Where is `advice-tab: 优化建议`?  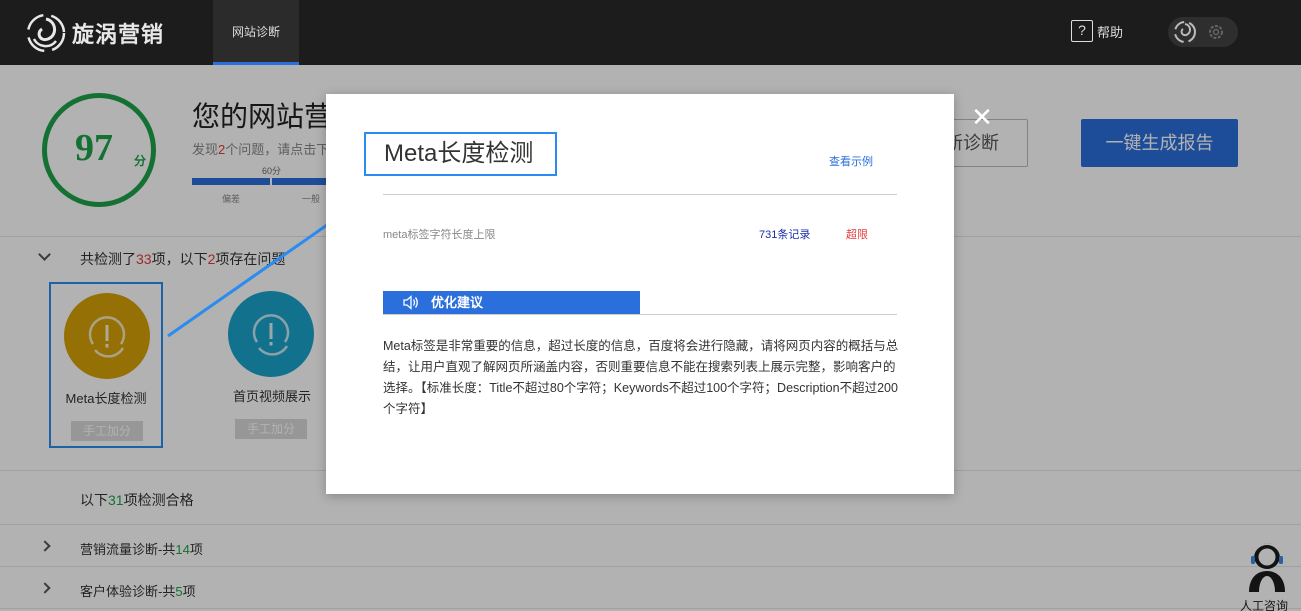
advice-tab: 优化建议 is located at coordinates (511, 302).